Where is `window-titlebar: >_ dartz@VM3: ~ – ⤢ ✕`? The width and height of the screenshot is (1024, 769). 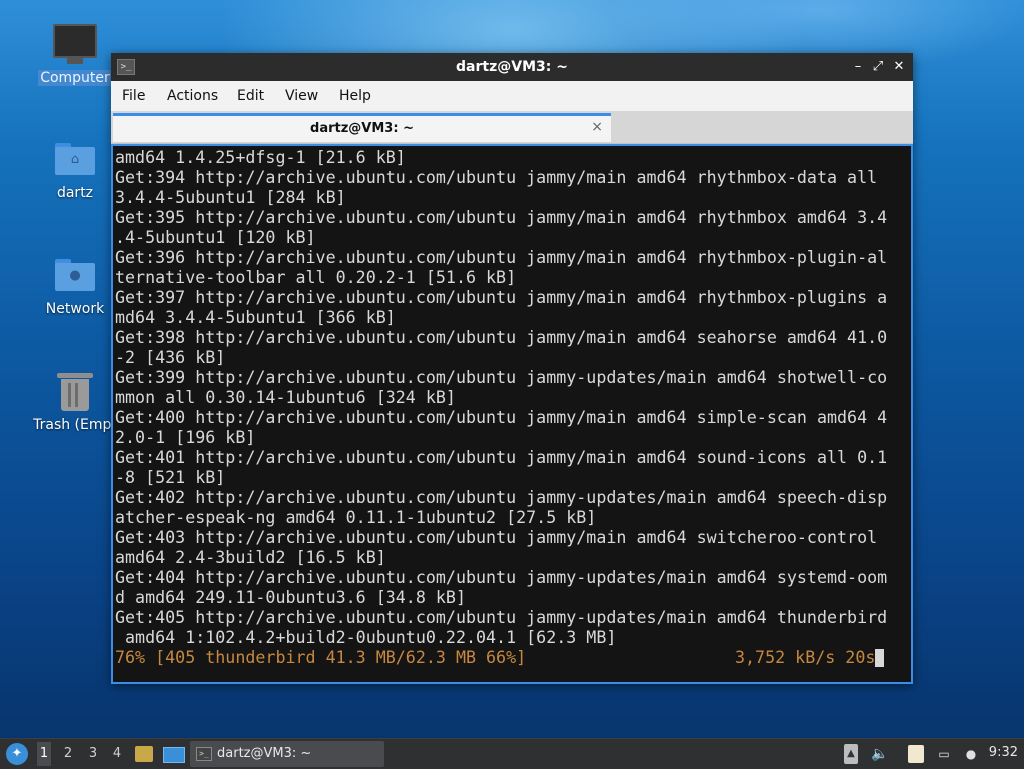 window-titlebar: >_ dartz@VM3: ~ – ⤢ ✕ is located at coordinates (512, 67).